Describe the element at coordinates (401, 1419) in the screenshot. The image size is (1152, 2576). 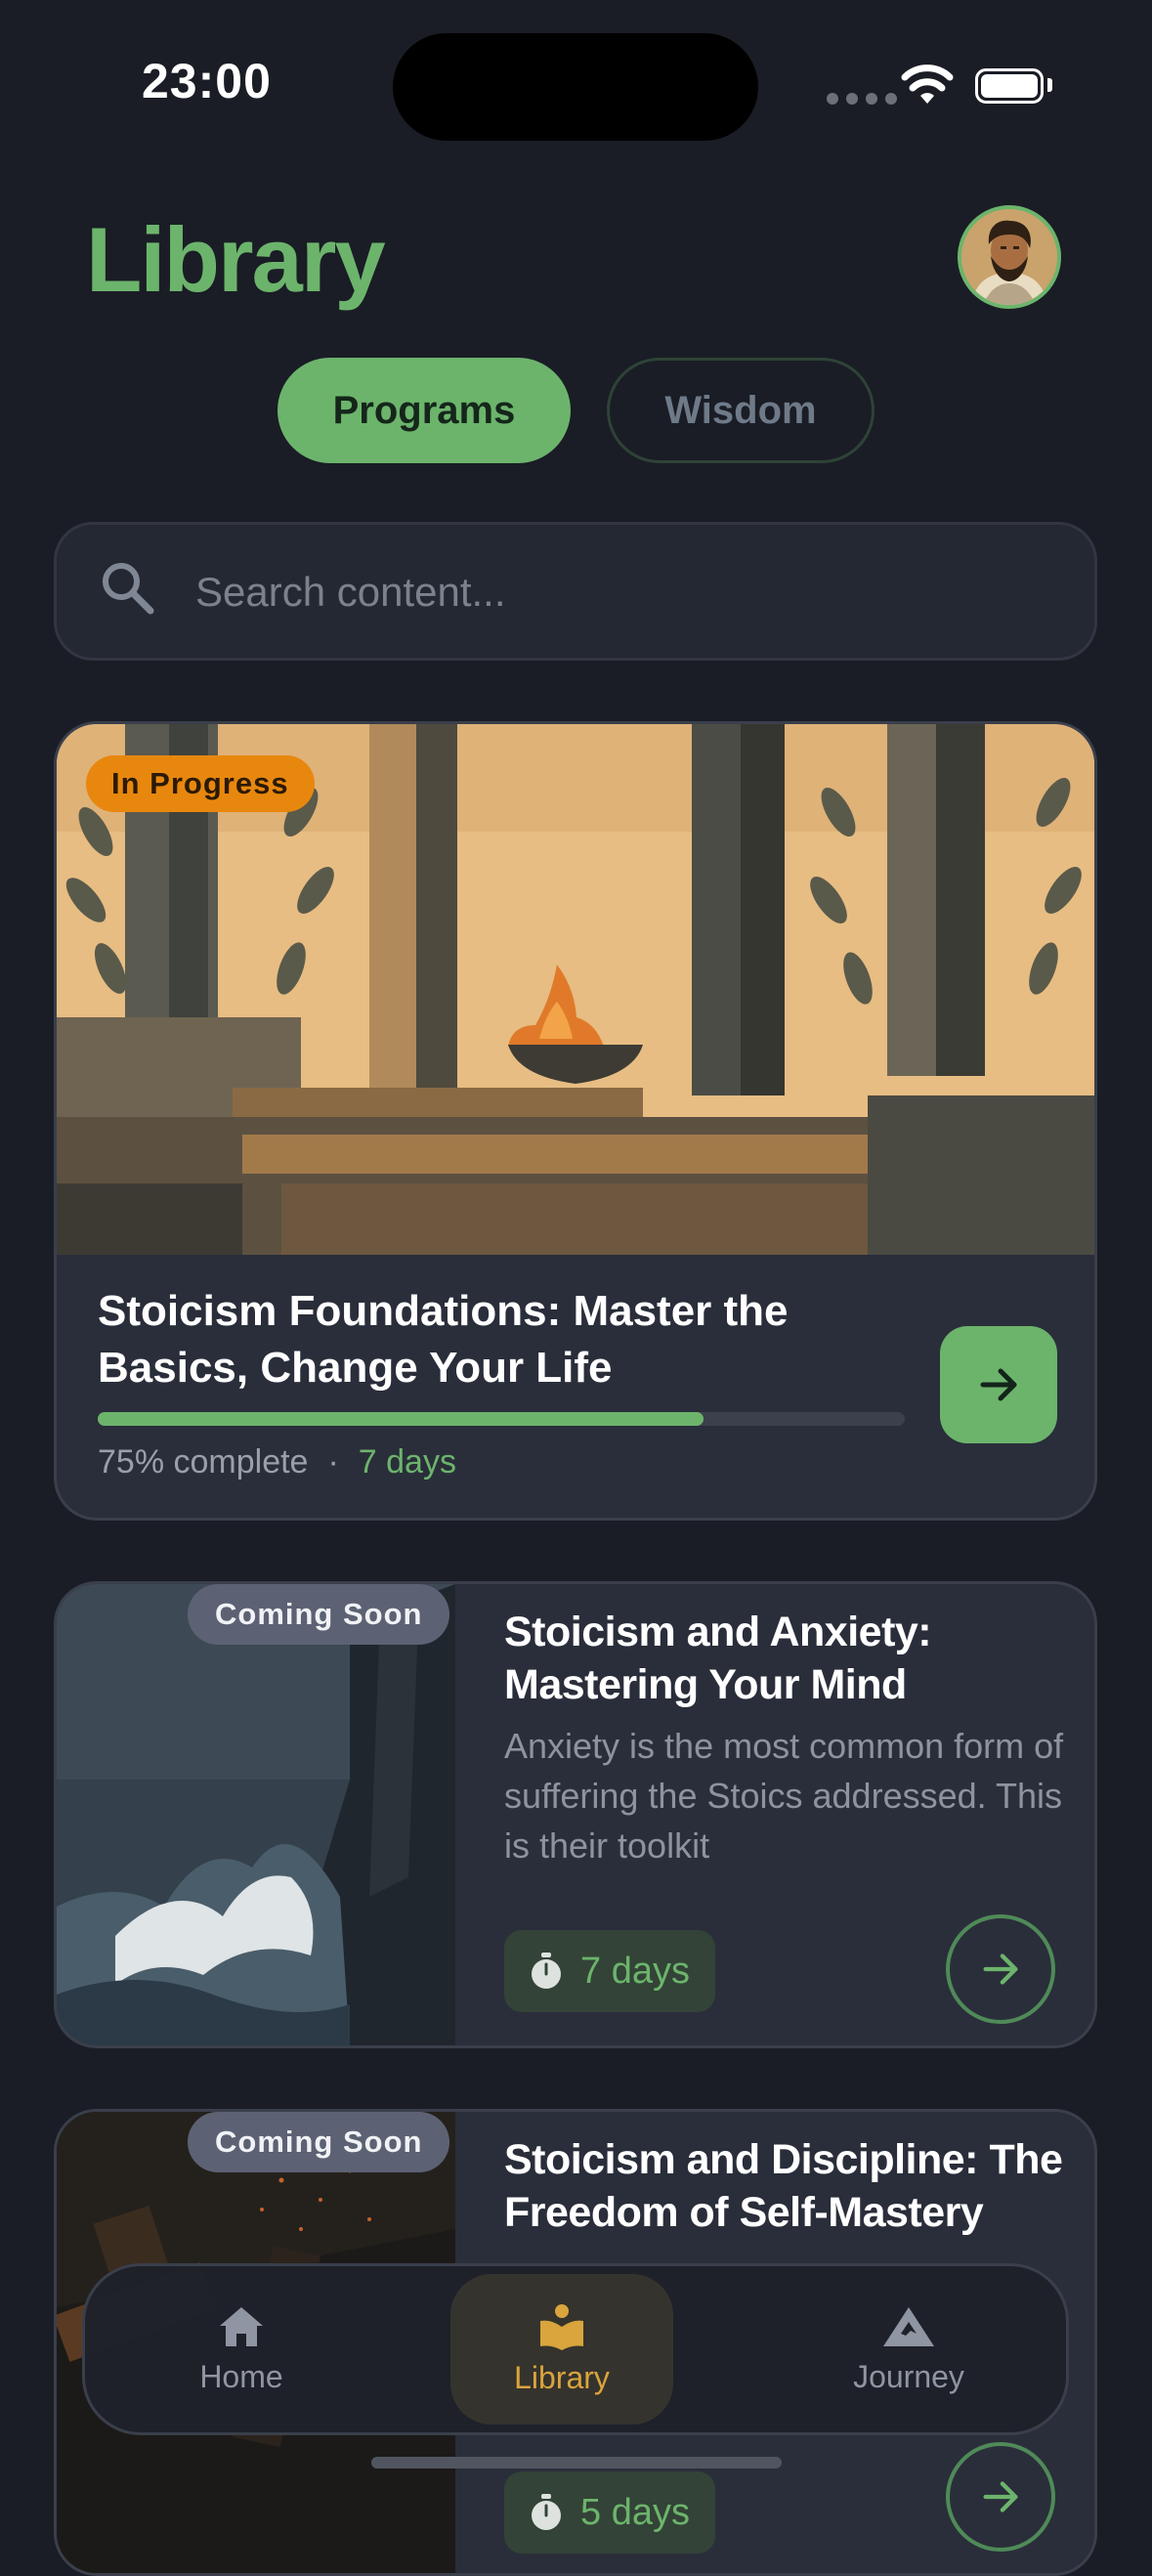
I see `progress-bar-fill` at that location.